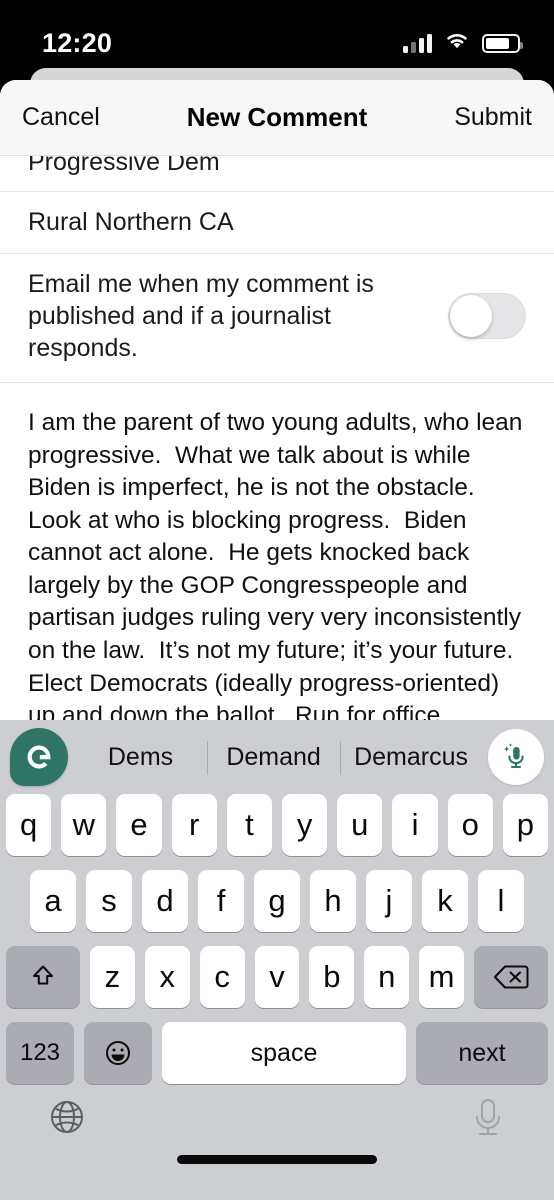  What do you see at coordinates (194, 825) in the screenshot?
I see `key-r: r` at bounding box center [194, 825].